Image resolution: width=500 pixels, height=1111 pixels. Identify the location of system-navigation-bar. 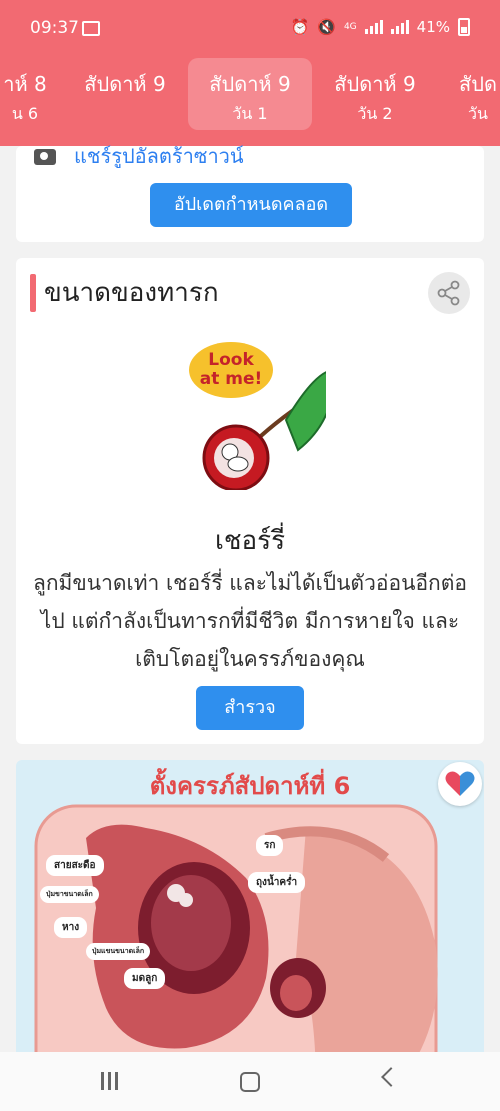
(250, 1081).